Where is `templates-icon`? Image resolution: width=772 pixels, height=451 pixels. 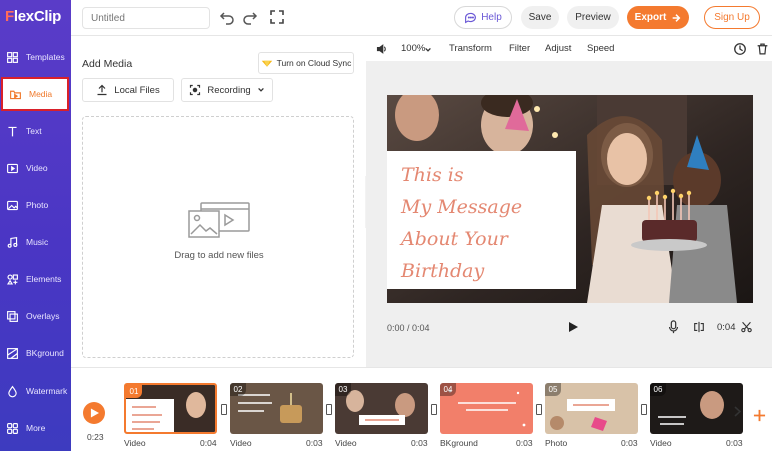
templates-icon is located at coordinates (12, 57).